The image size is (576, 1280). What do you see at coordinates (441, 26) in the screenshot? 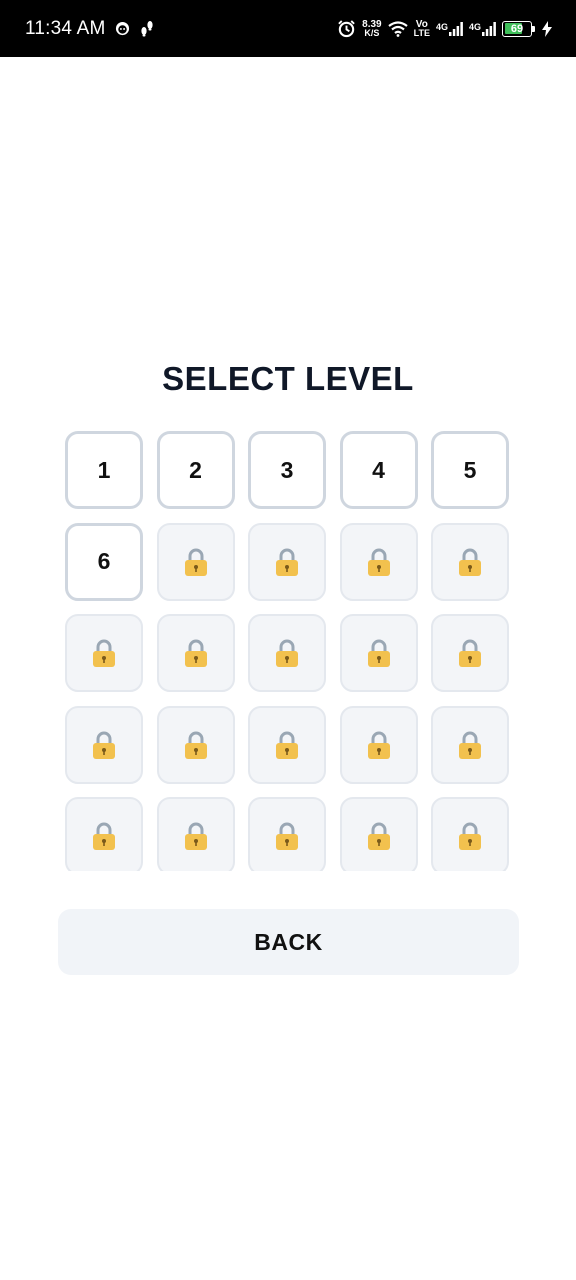
I see `sim1-type: 4G` at bounding box center [441, 26].